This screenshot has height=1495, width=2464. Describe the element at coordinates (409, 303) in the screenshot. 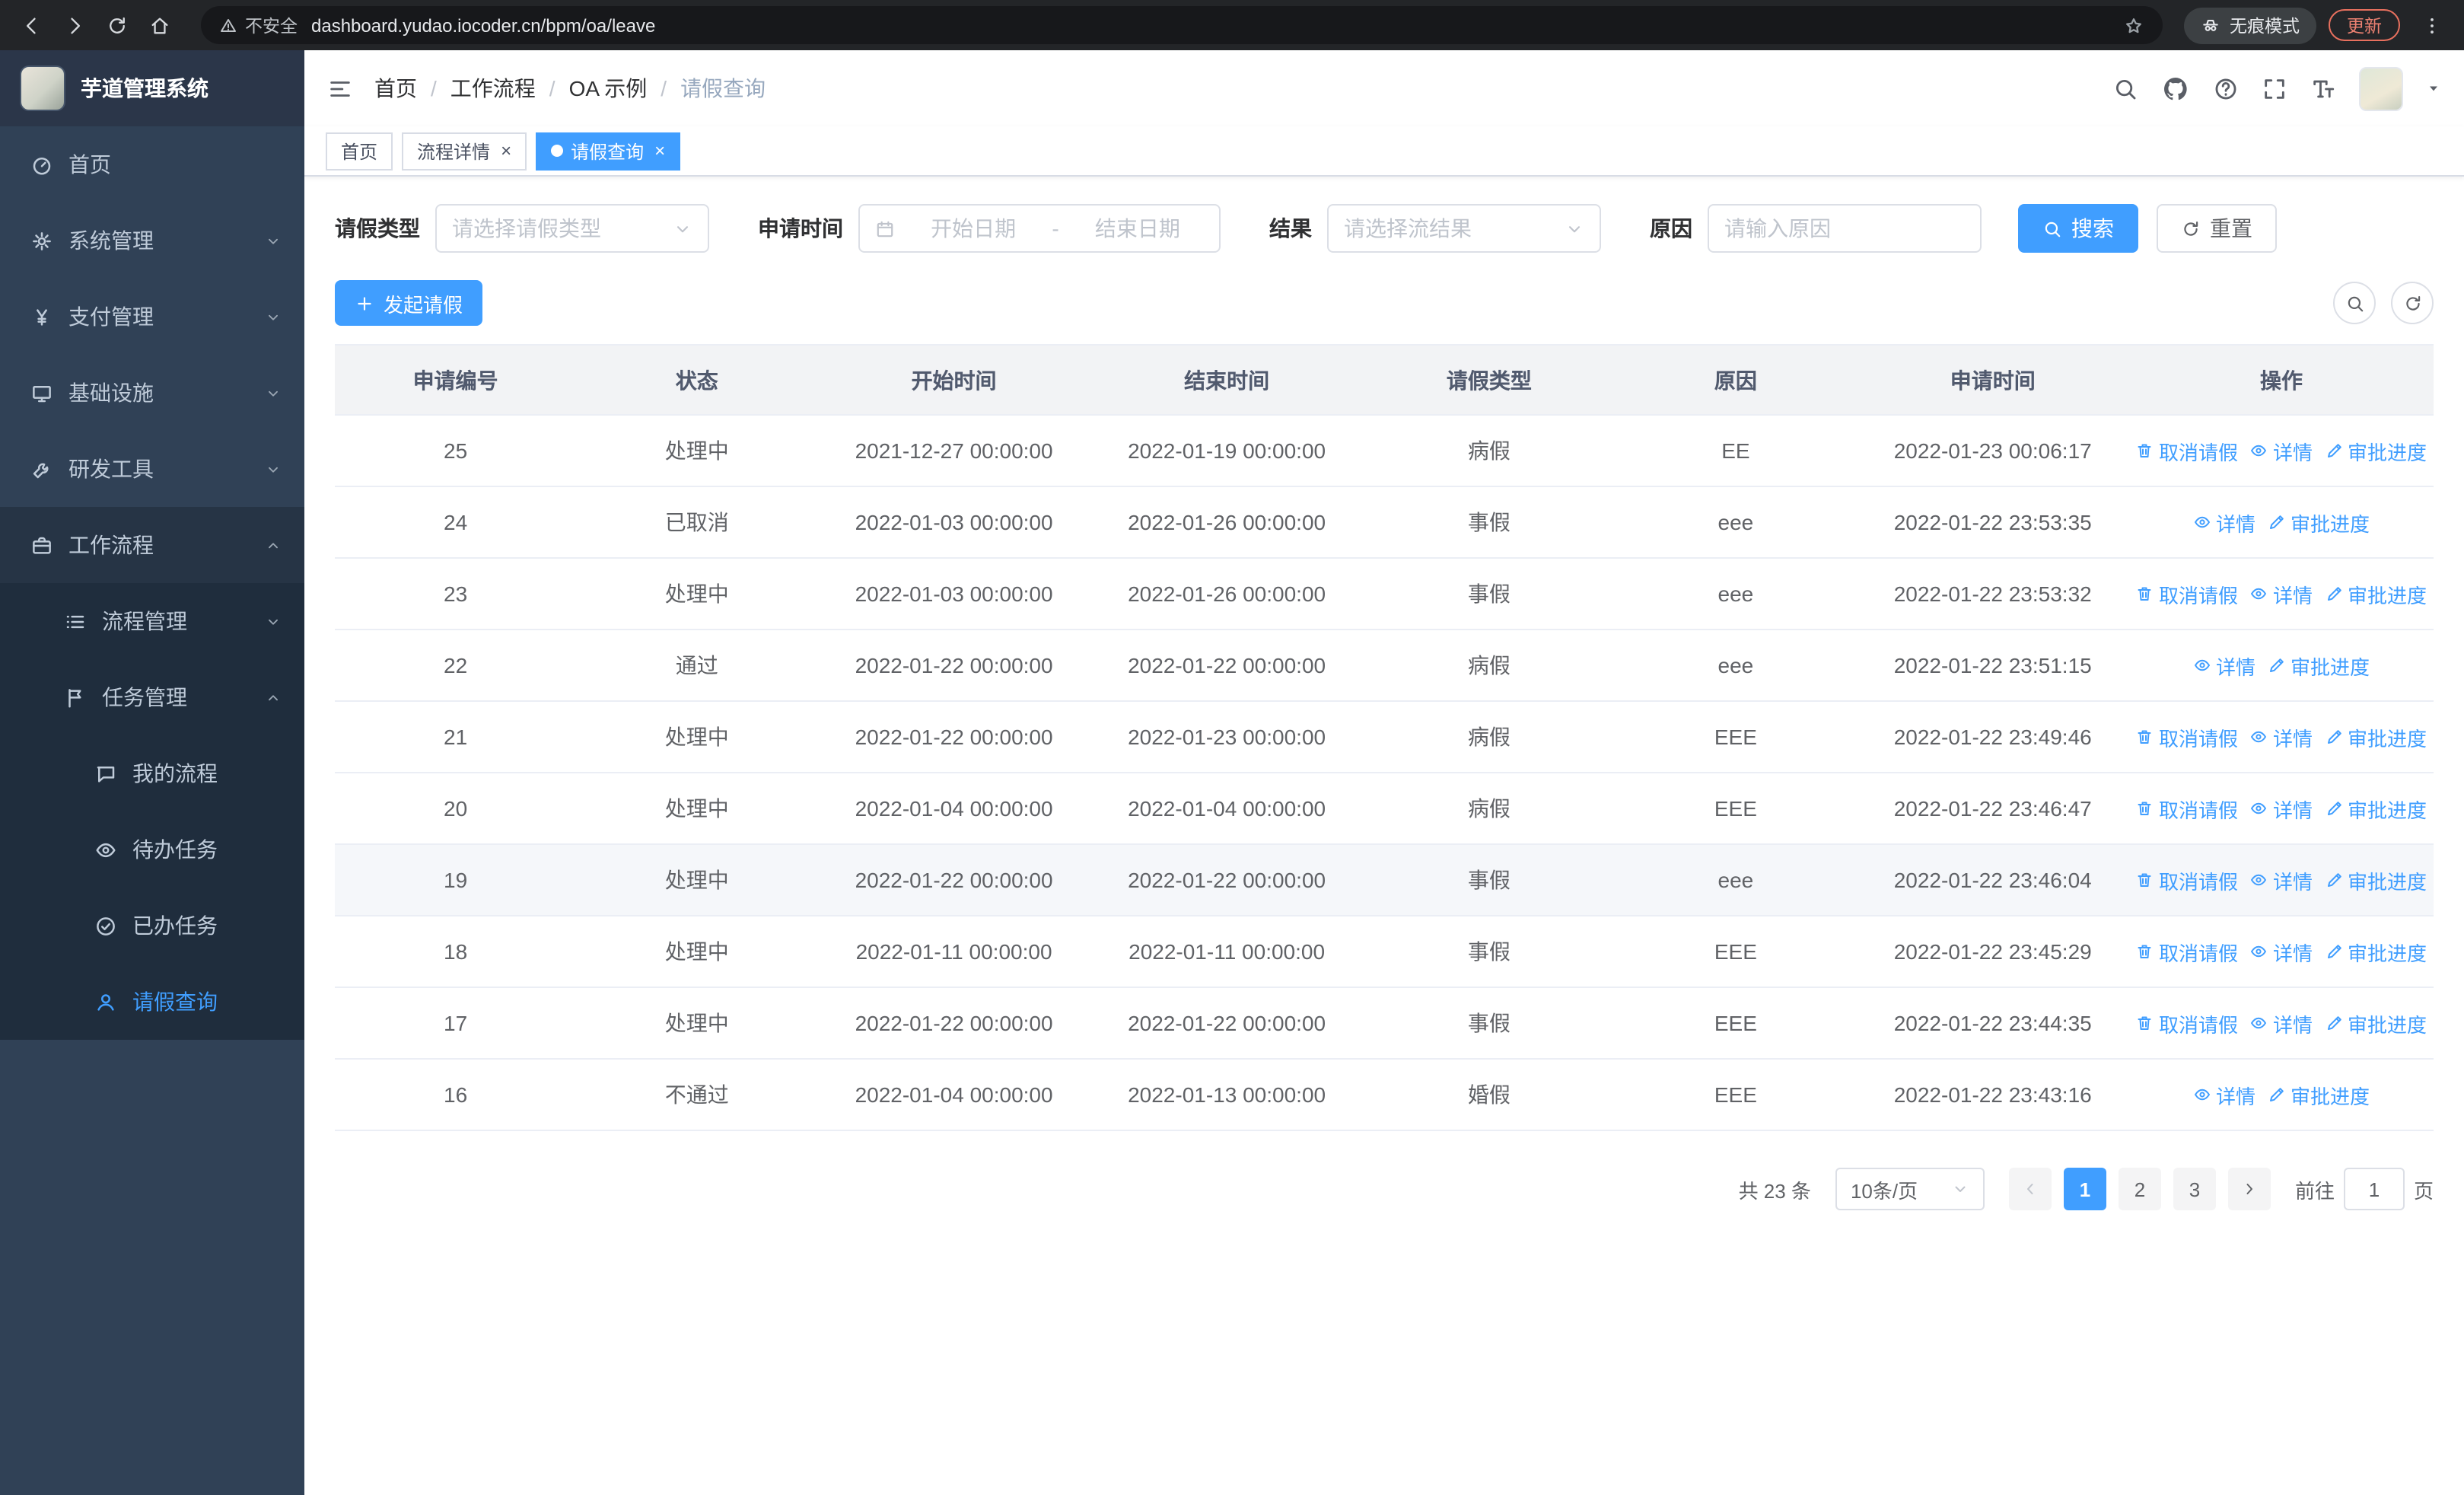

I see `create-leave-button: 发起请假` at that location.